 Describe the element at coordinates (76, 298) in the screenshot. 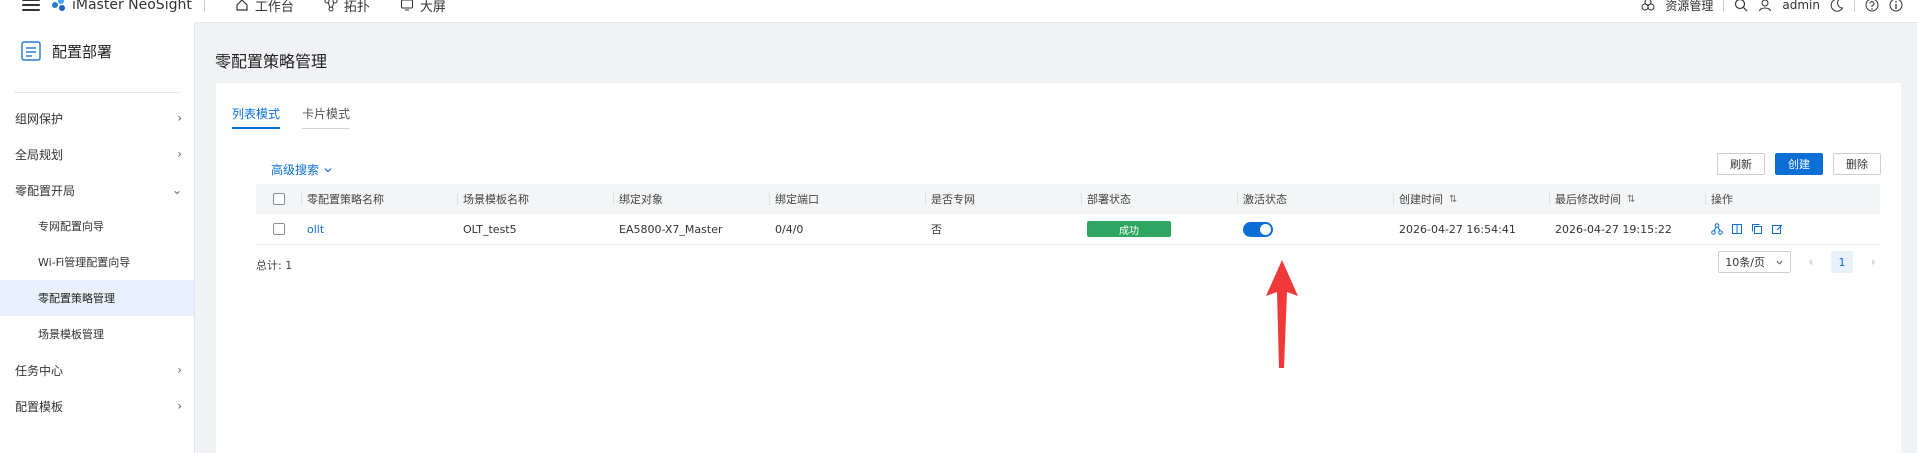

I see `sidebar-item-label: 零配置策略管理` at that location.